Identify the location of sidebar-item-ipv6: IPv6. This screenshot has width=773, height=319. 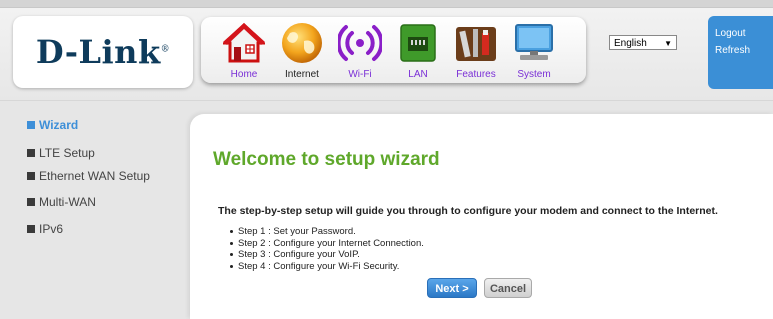
(45, 229).